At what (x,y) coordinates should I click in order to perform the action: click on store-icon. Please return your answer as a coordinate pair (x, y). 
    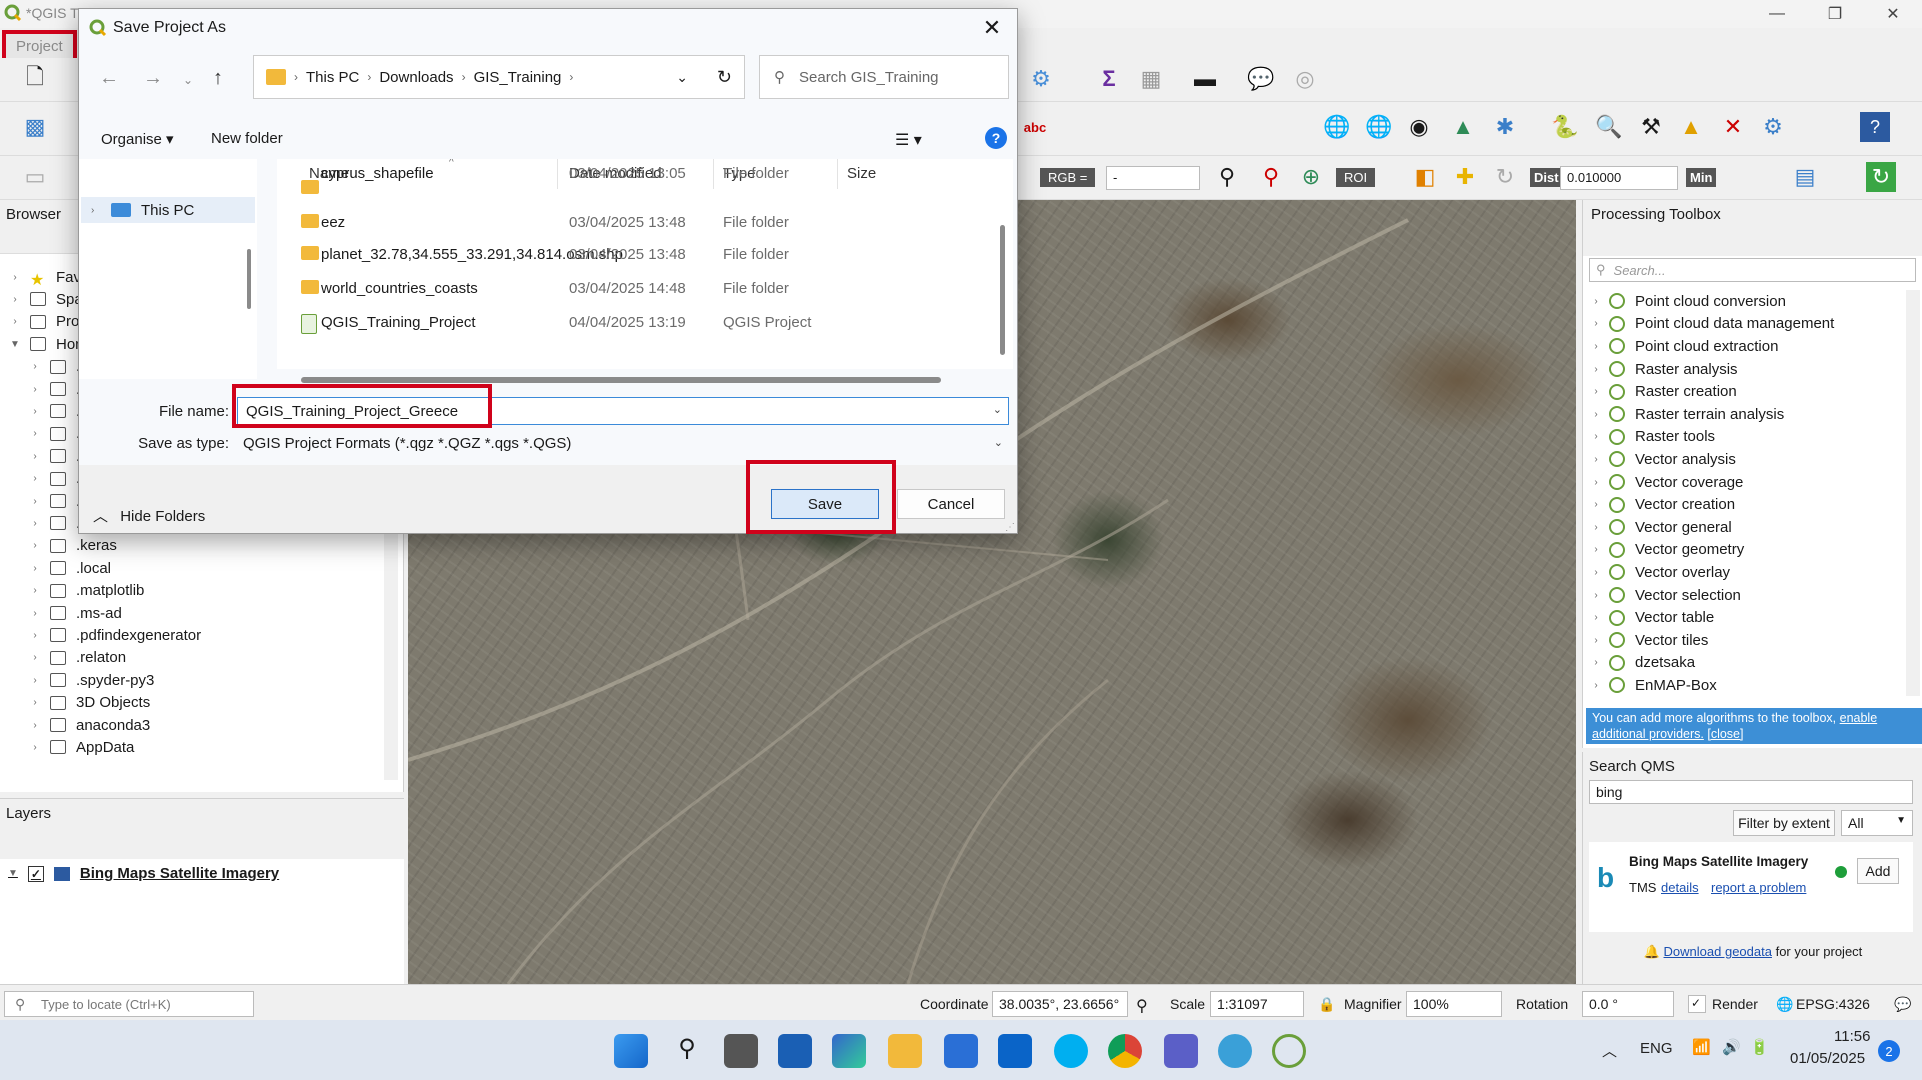
    Looking at the image, I should click on (961, 1051).